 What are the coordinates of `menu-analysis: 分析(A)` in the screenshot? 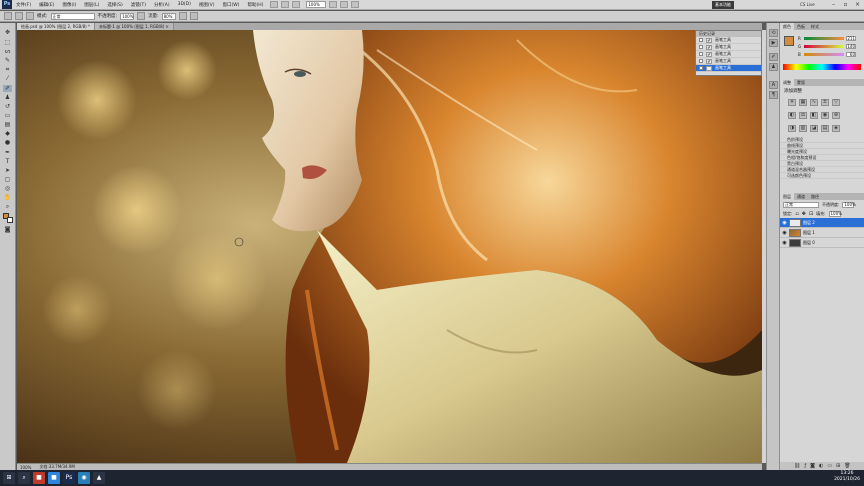 It's located at (162, 5).